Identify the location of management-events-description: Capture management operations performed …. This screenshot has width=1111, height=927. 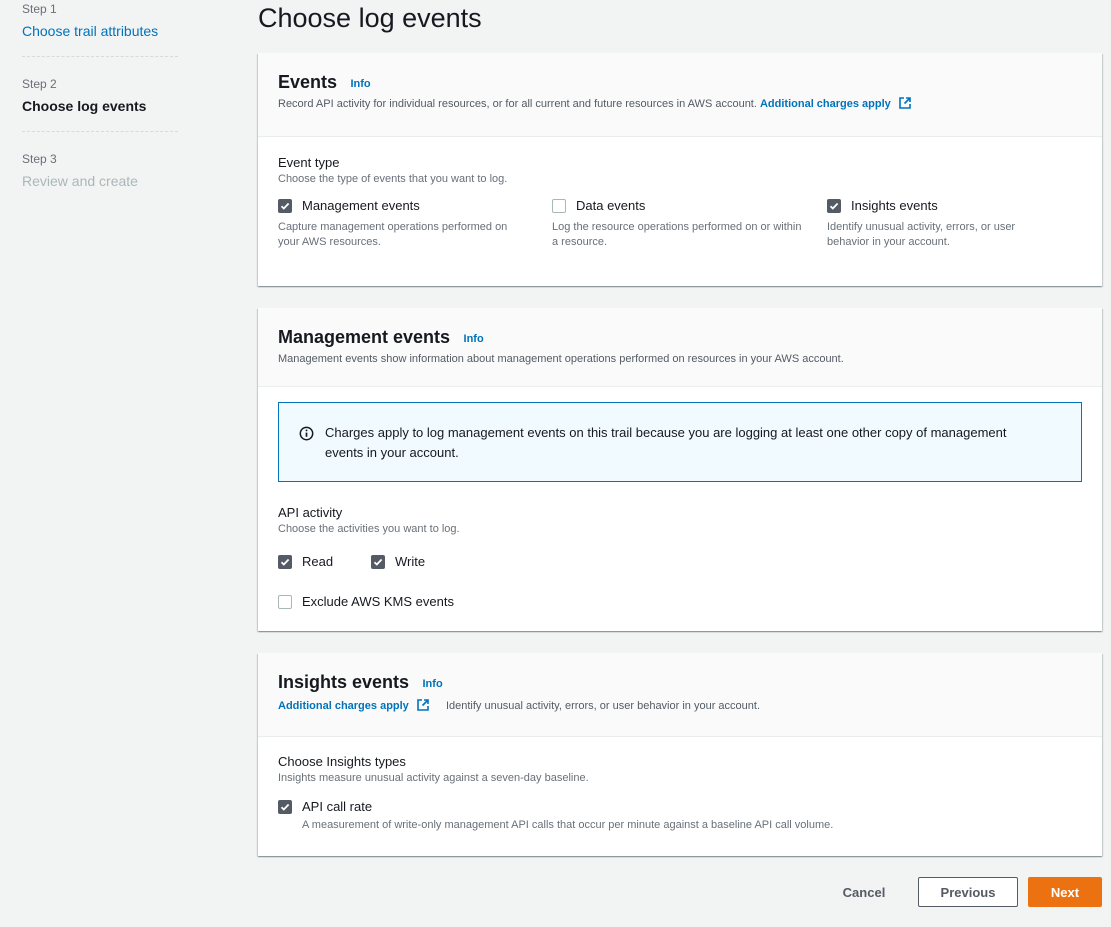
(393, 234).